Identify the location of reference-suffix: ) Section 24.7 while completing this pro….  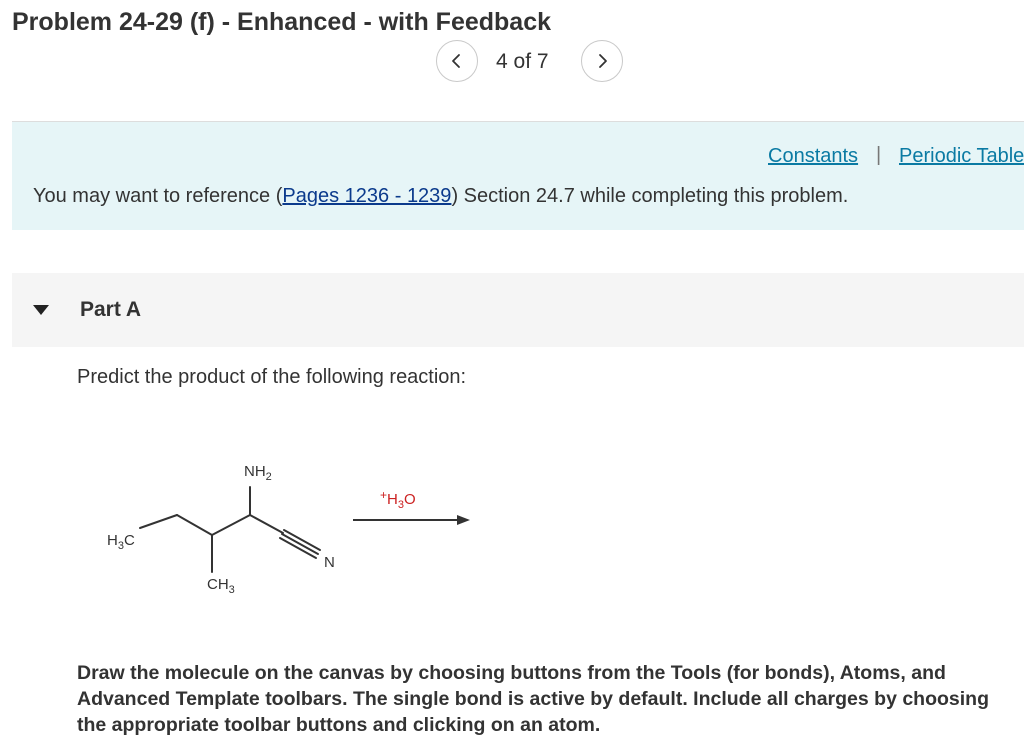
(650, 196).